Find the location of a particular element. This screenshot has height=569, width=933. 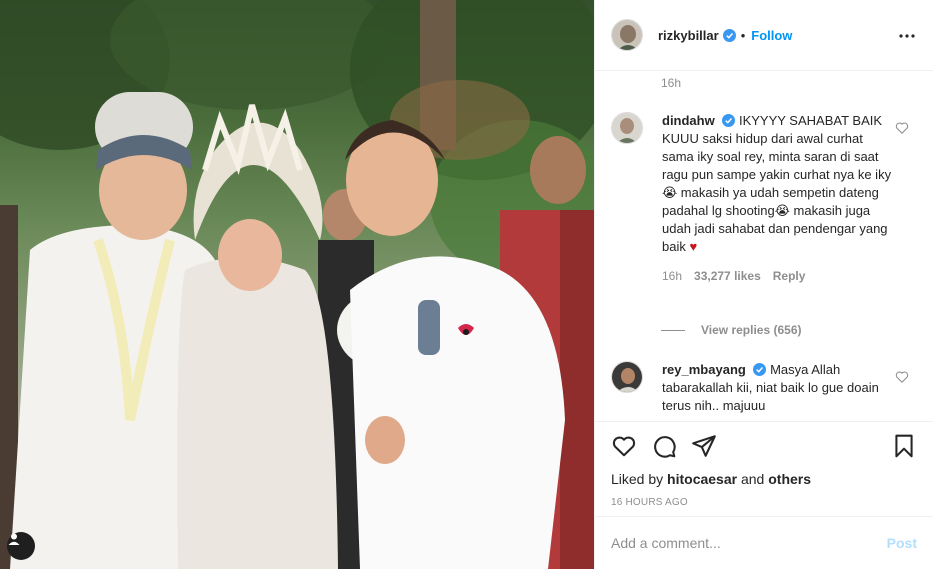

comment-username: rey_mbayang is located at coordinates (704, 369).